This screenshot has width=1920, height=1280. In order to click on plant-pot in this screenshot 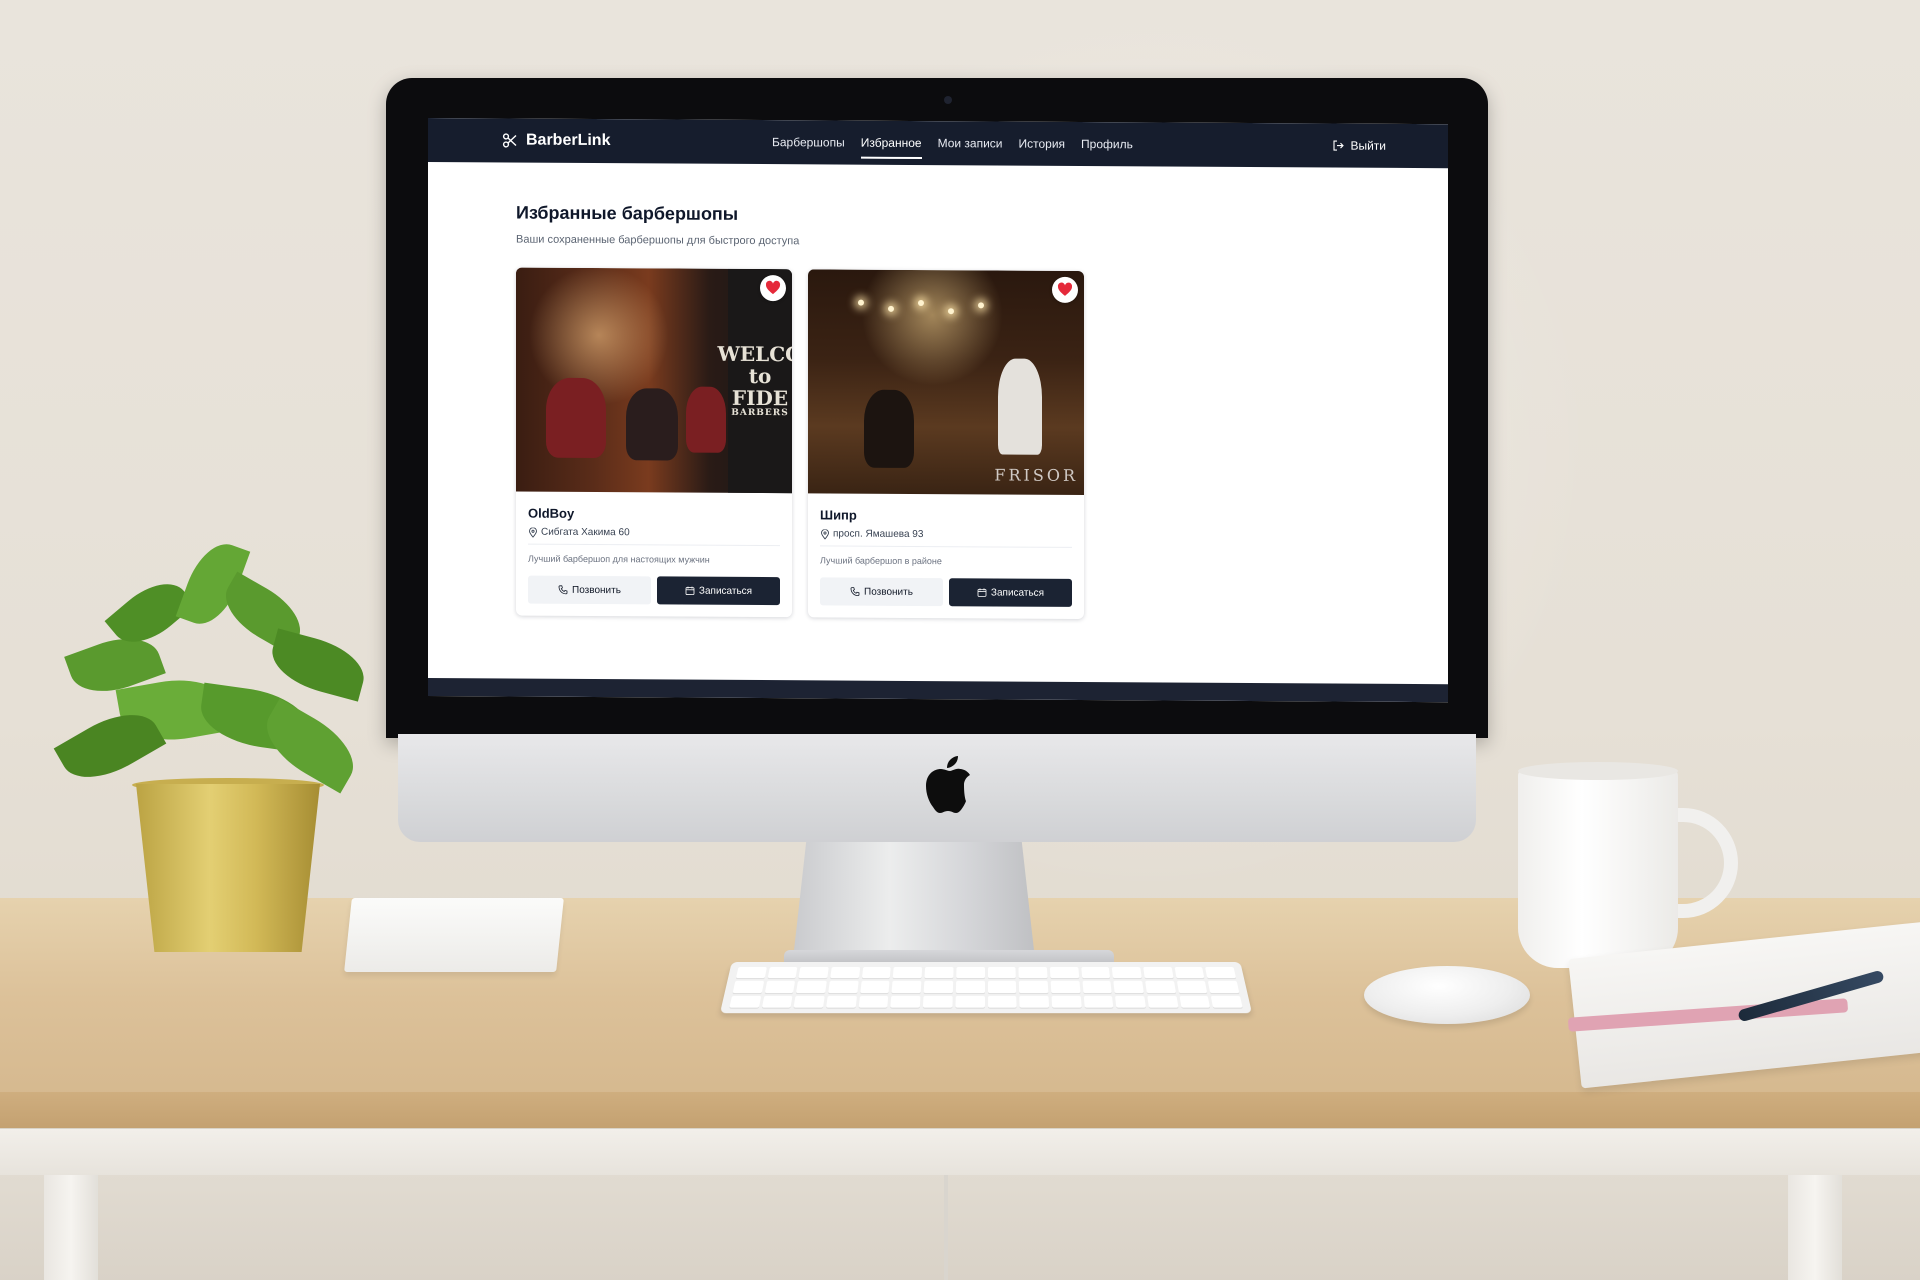, I will do `click(228, 868)`.